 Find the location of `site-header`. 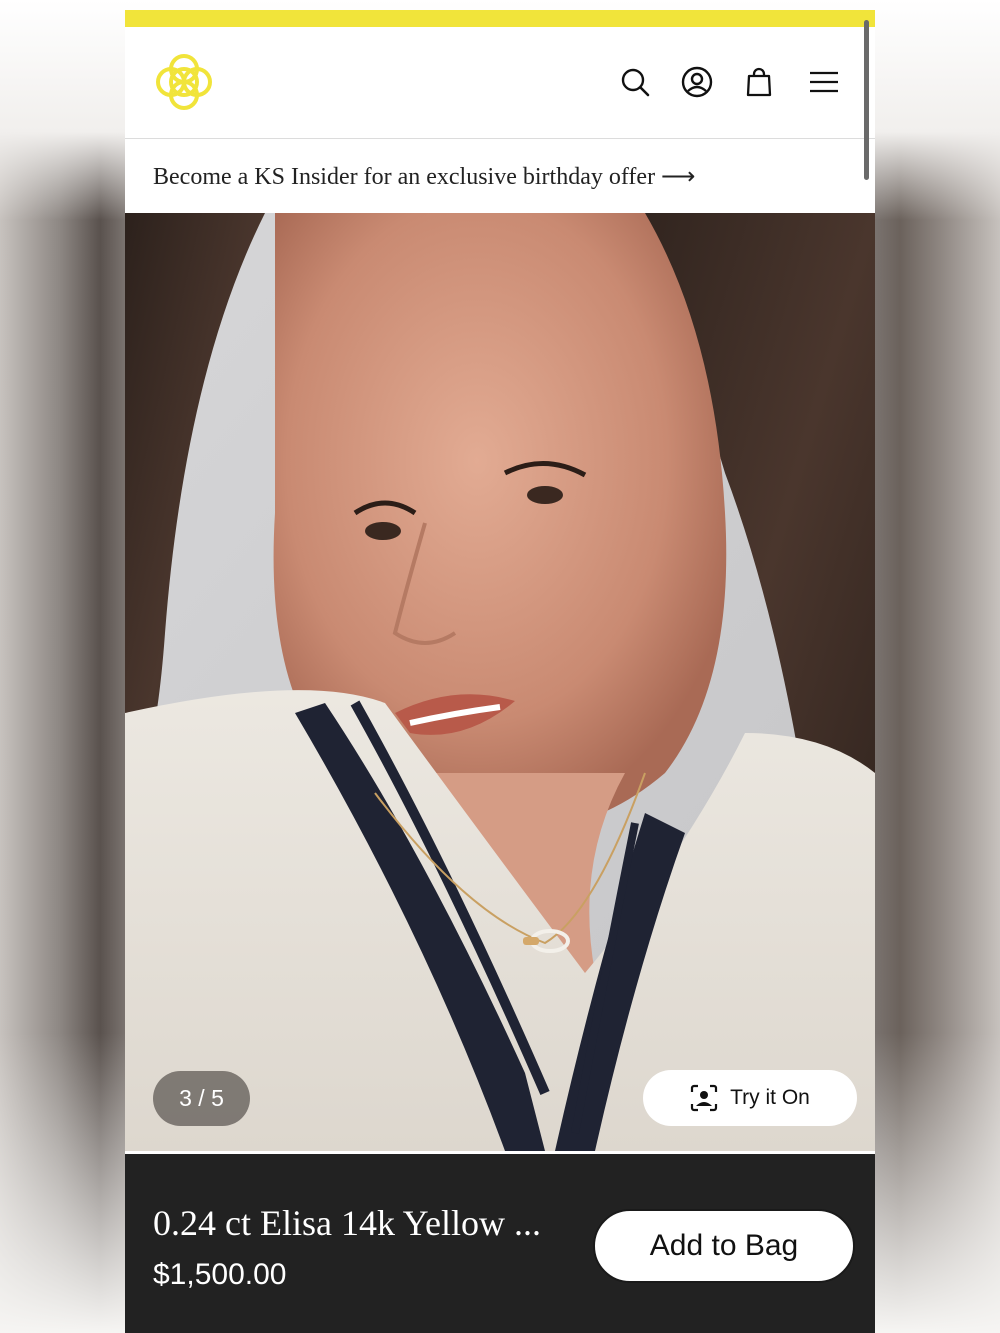

site-header is located at coordinates (500, 83).